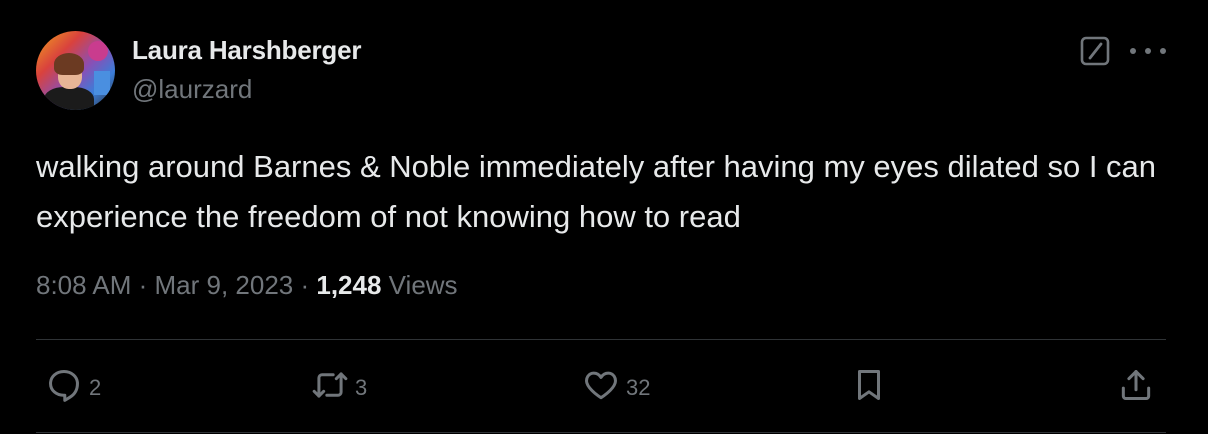  I want to click on tweet-meta: 8:08 AM · Mar 9, 2023 · 1,248 Views, so click(247, 285).